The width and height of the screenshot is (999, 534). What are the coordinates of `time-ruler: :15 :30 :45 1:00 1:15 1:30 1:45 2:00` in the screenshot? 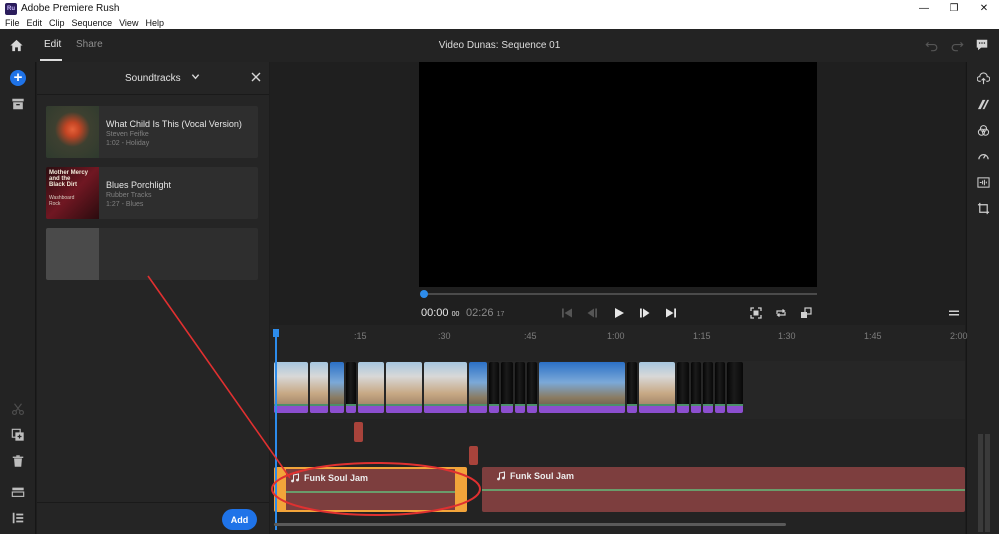 It's located at (619, 336).